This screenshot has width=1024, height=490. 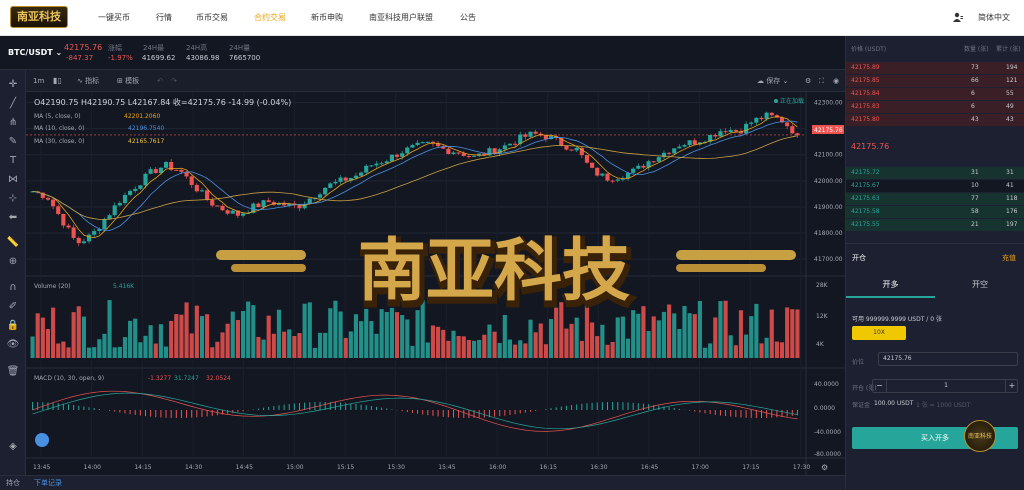 I want to click on settings-icon: ⚙, so click(x=808, y=81).